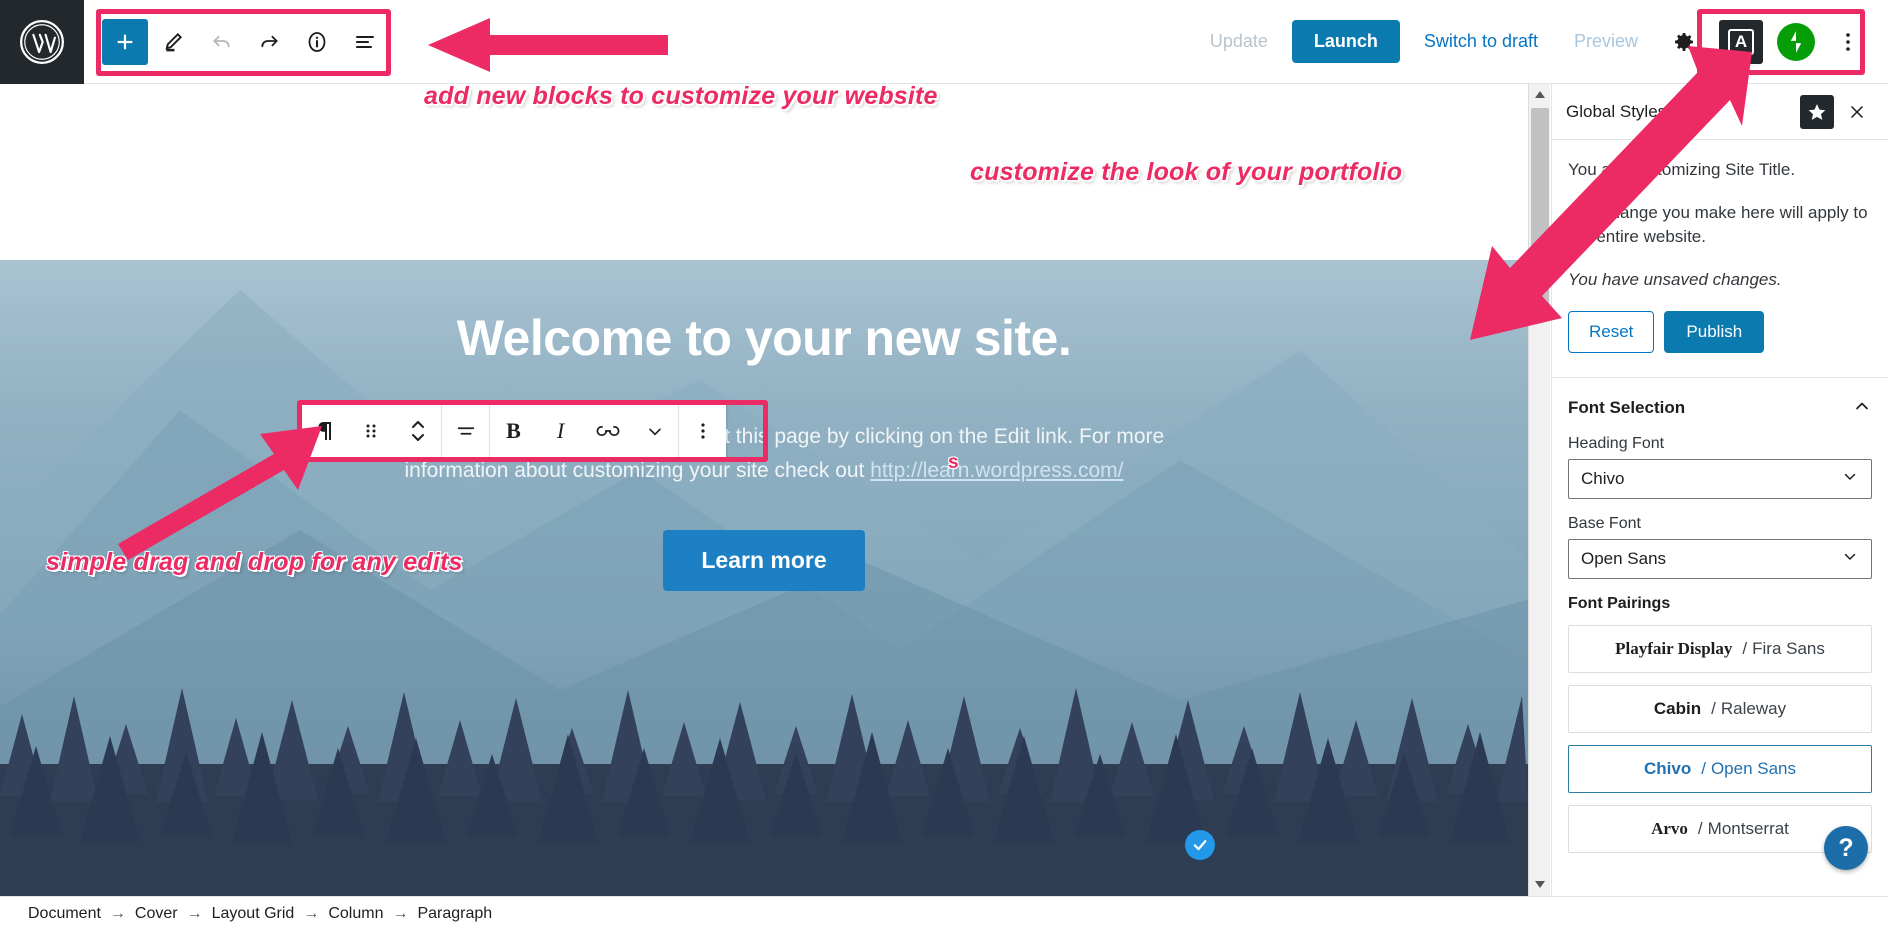 Image resolution: width=1888 pixels, height=930 pixels. Describe the element at coordinates (953, 462) in the screenshot. I see `selection-marker: s` at that location.